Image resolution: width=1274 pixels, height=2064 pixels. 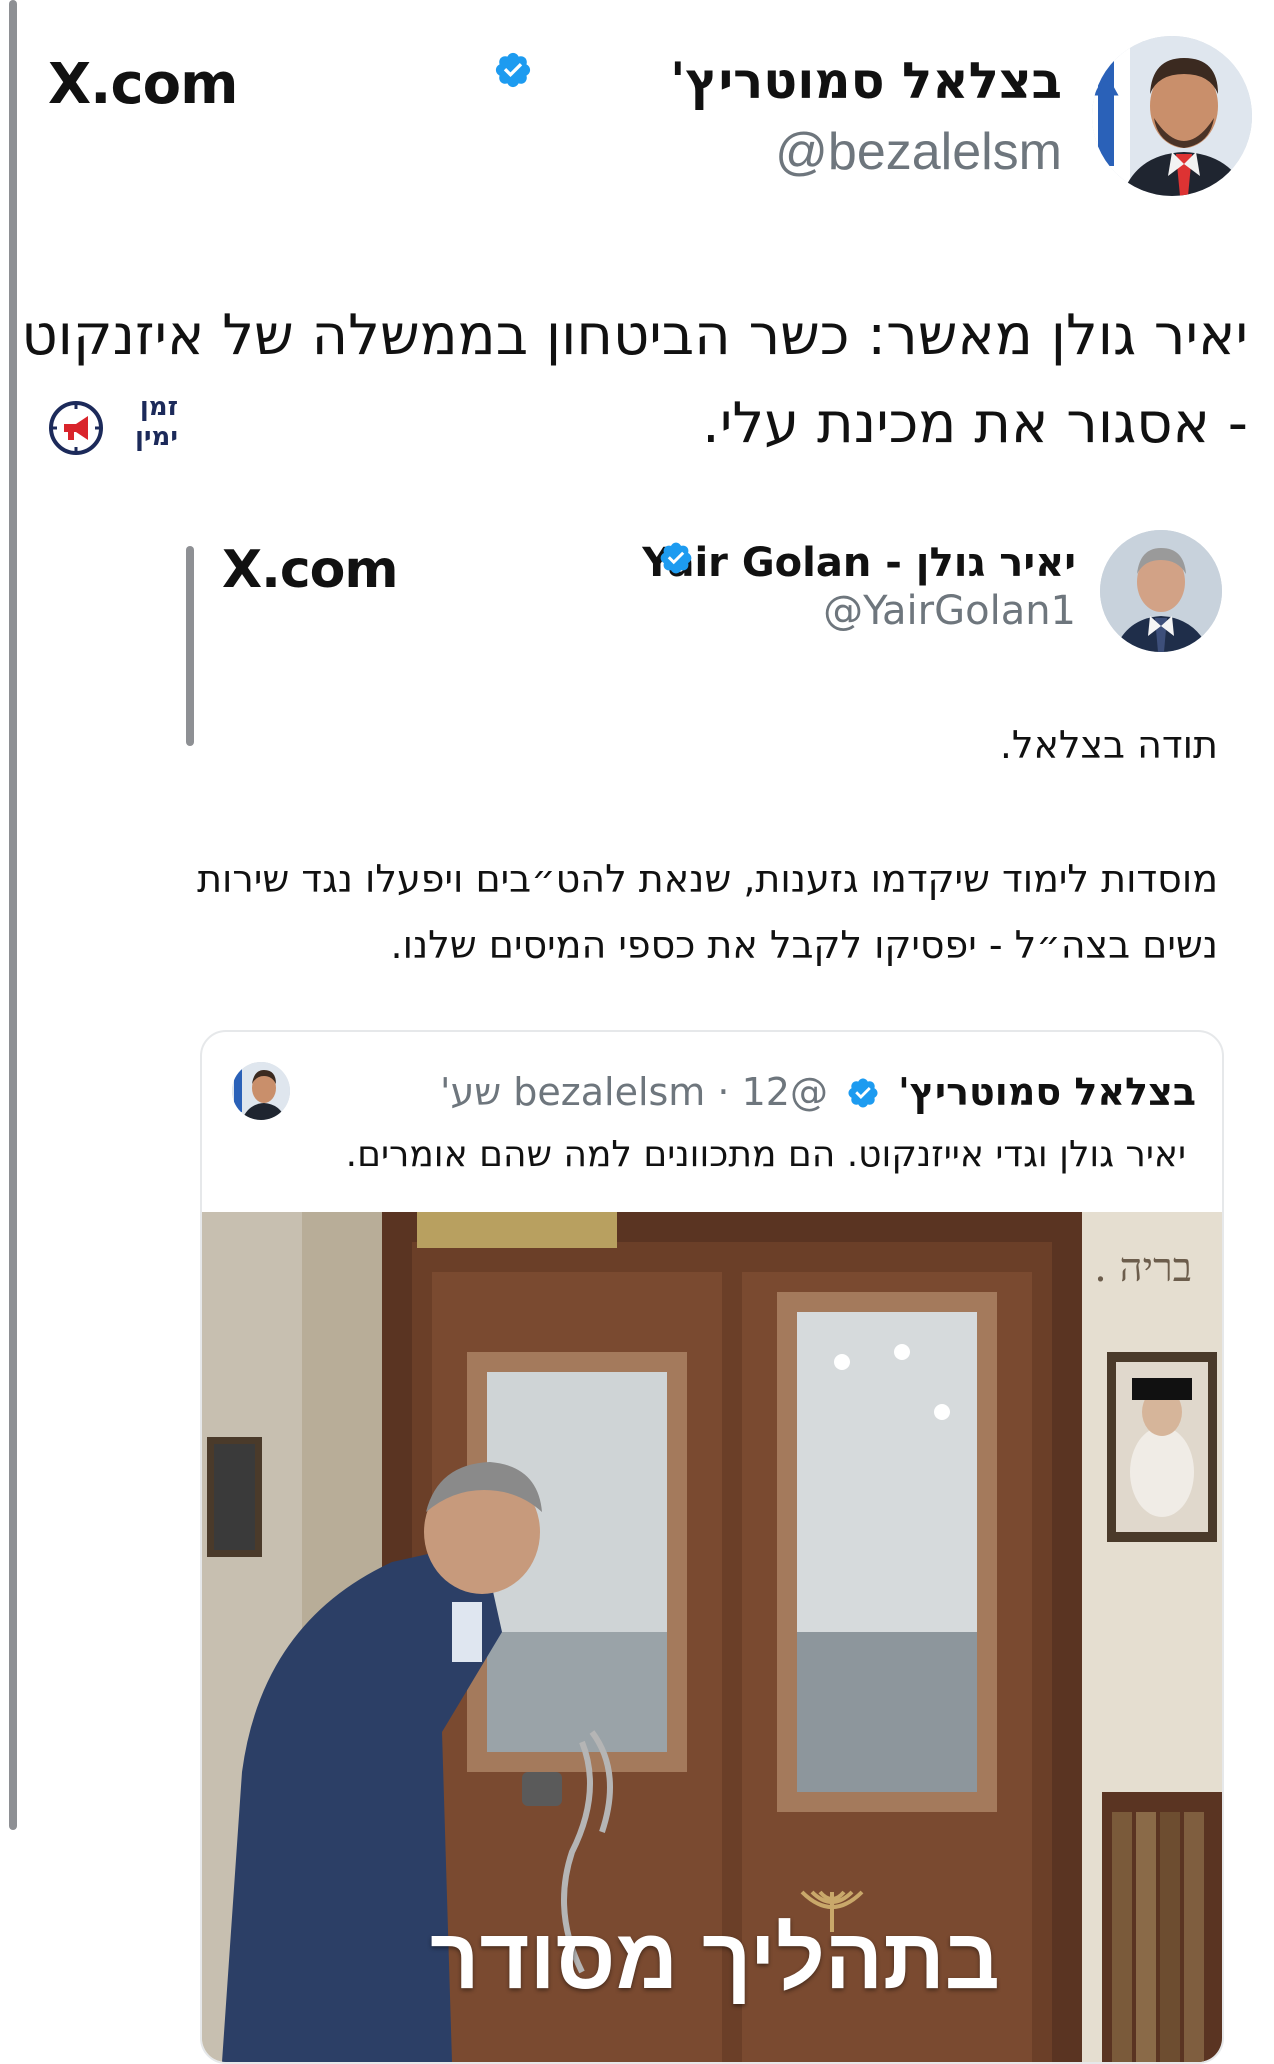 I want to click on media-caption: בתהליך מסודר, so click(x=715, y=1959).